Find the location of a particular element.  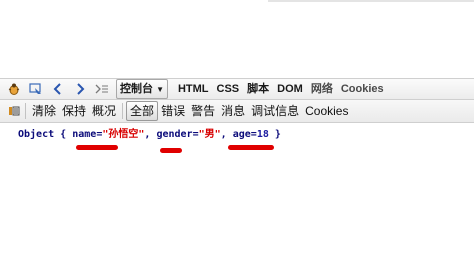

tab-console-label: 控制台 is located at coordinates (136, 89).